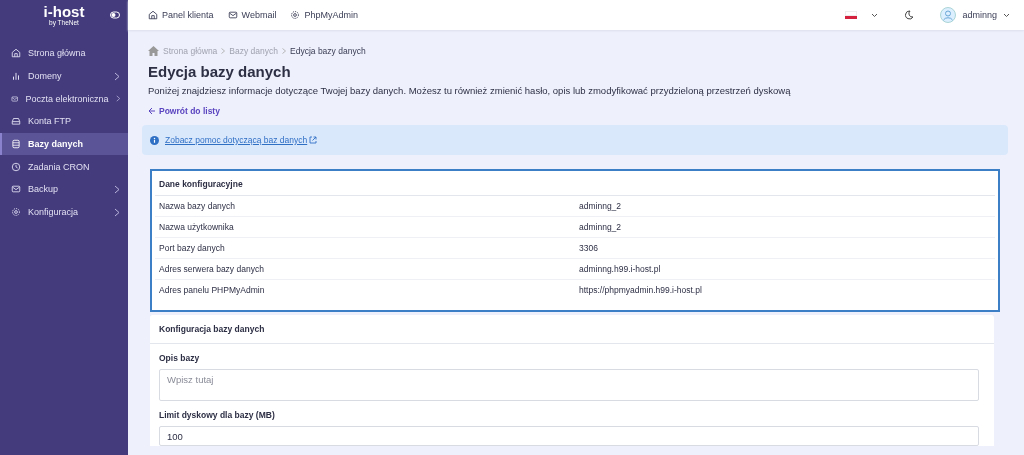 Image resolution: width=1024 pixels, height=455 pixels. I want to click on sidebar-item: Konta FTP, so click(64, 121).